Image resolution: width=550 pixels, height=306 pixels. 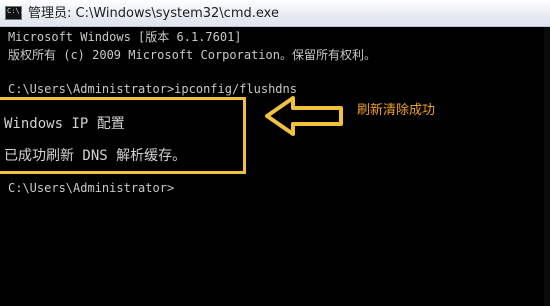 I want to click on annotation-text: 刷新清除成功, so click(x=396, y=110).